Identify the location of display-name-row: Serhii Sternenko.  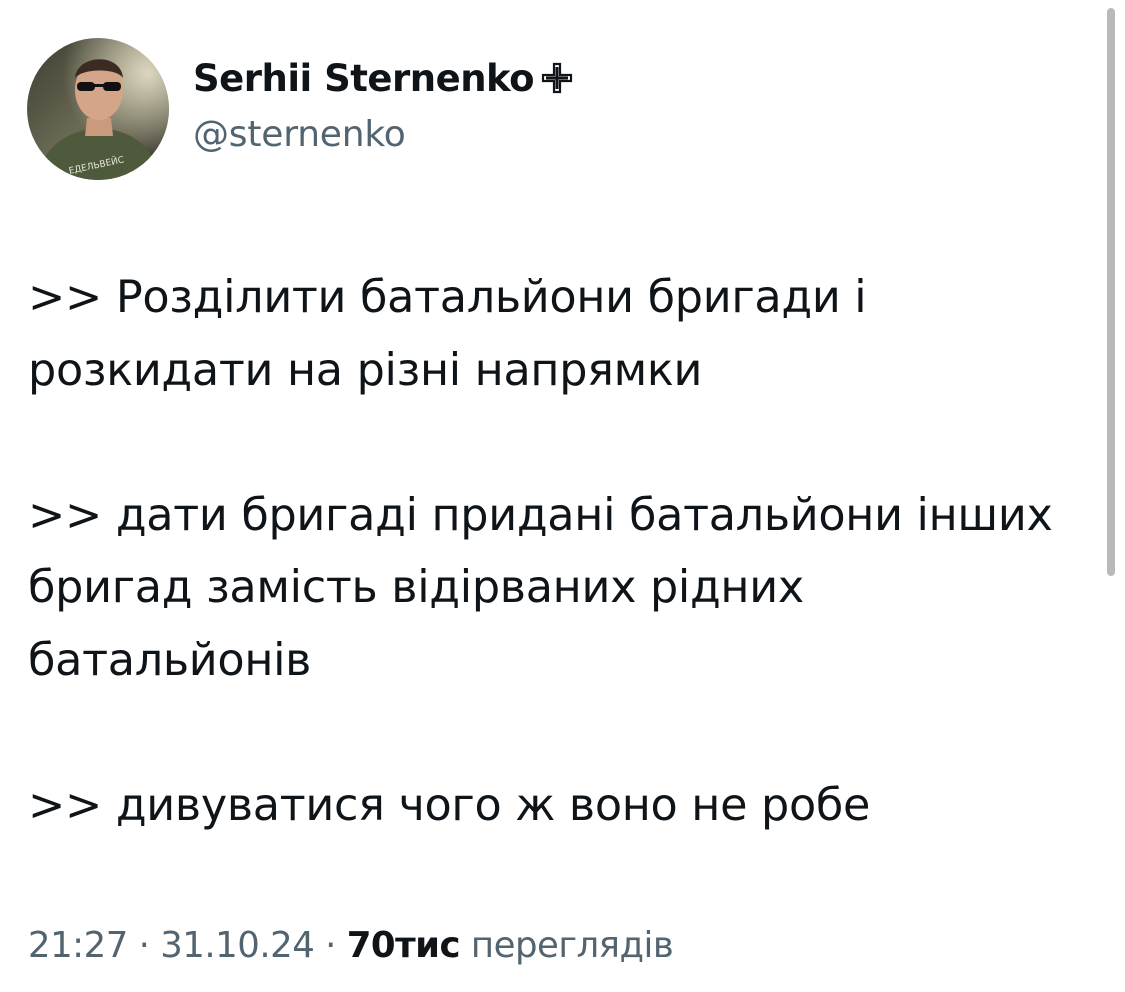
(383, 78).